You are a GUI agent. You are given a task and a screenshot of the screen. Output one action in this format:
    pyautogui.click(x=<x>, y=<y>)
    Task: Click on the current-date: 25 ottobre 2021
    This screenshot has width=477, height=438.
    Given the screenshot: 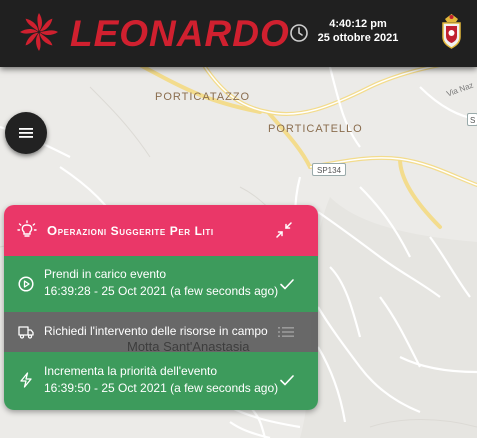 What is the action you would take?
    pyautogui.click(x=358, y=38)
    